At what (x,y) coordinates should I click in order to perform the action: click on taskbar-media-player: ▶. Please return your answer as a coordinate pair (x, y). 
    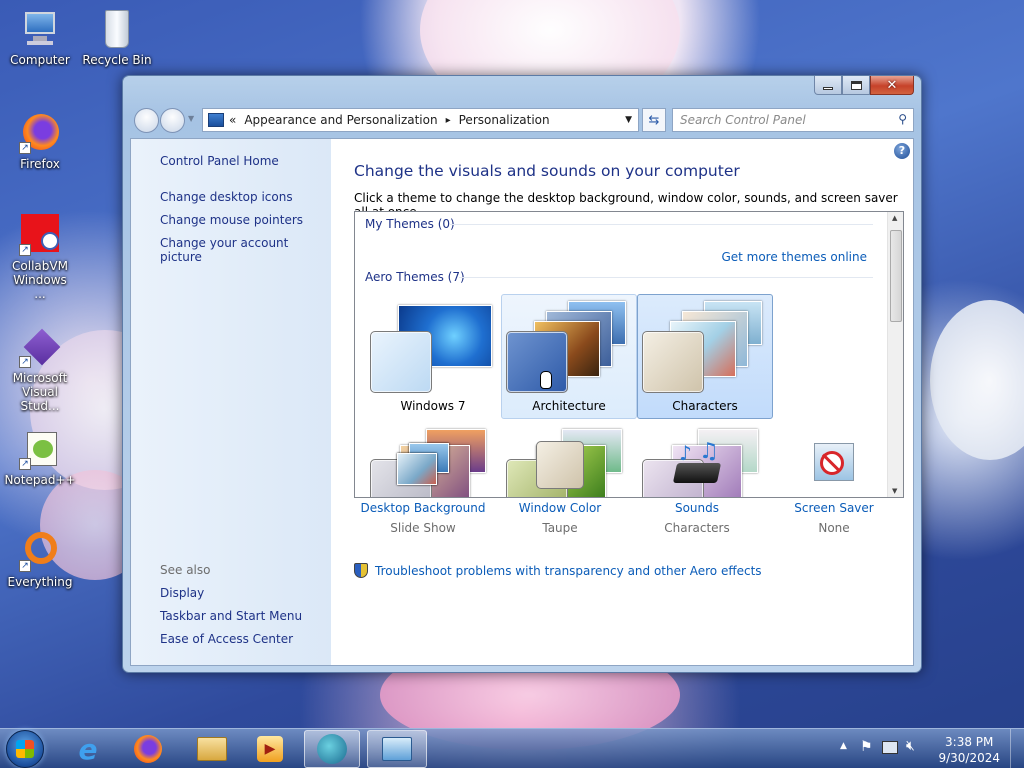
    Looking at the image, I should click on (270, 749).